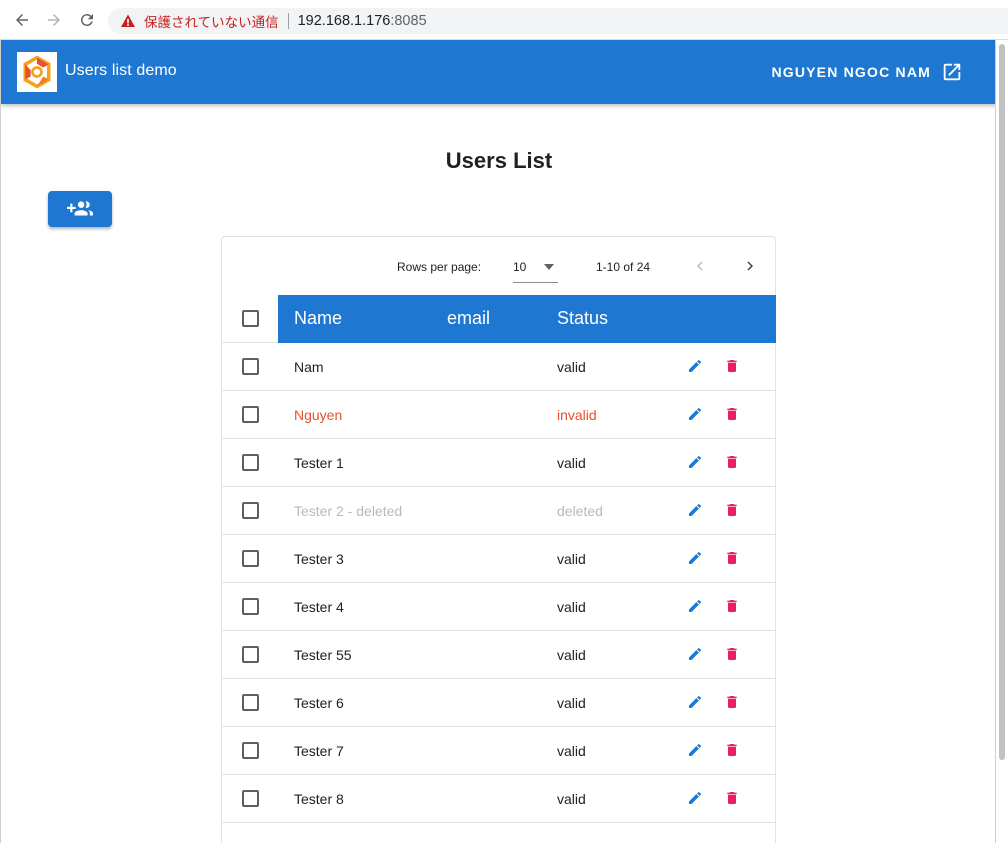 This screenshot has height=843, width=1008. I want to click on app-bar: Users list demo NGUYEN NGOC NAM, so click(498, 72).